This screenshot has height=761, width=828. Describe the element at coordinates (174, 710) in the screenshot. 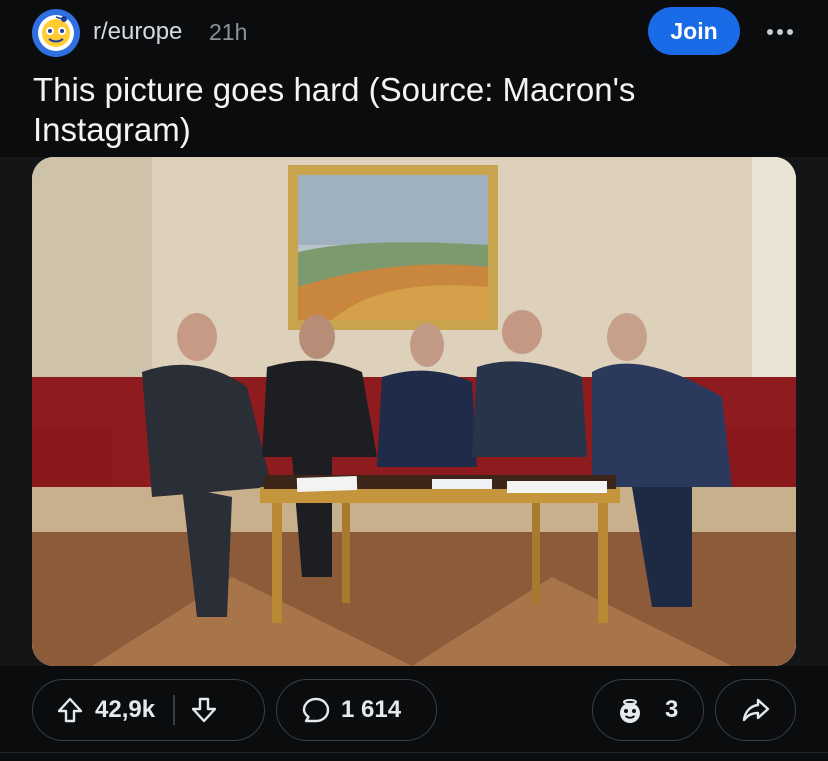

I see `vote-divider` at that location.